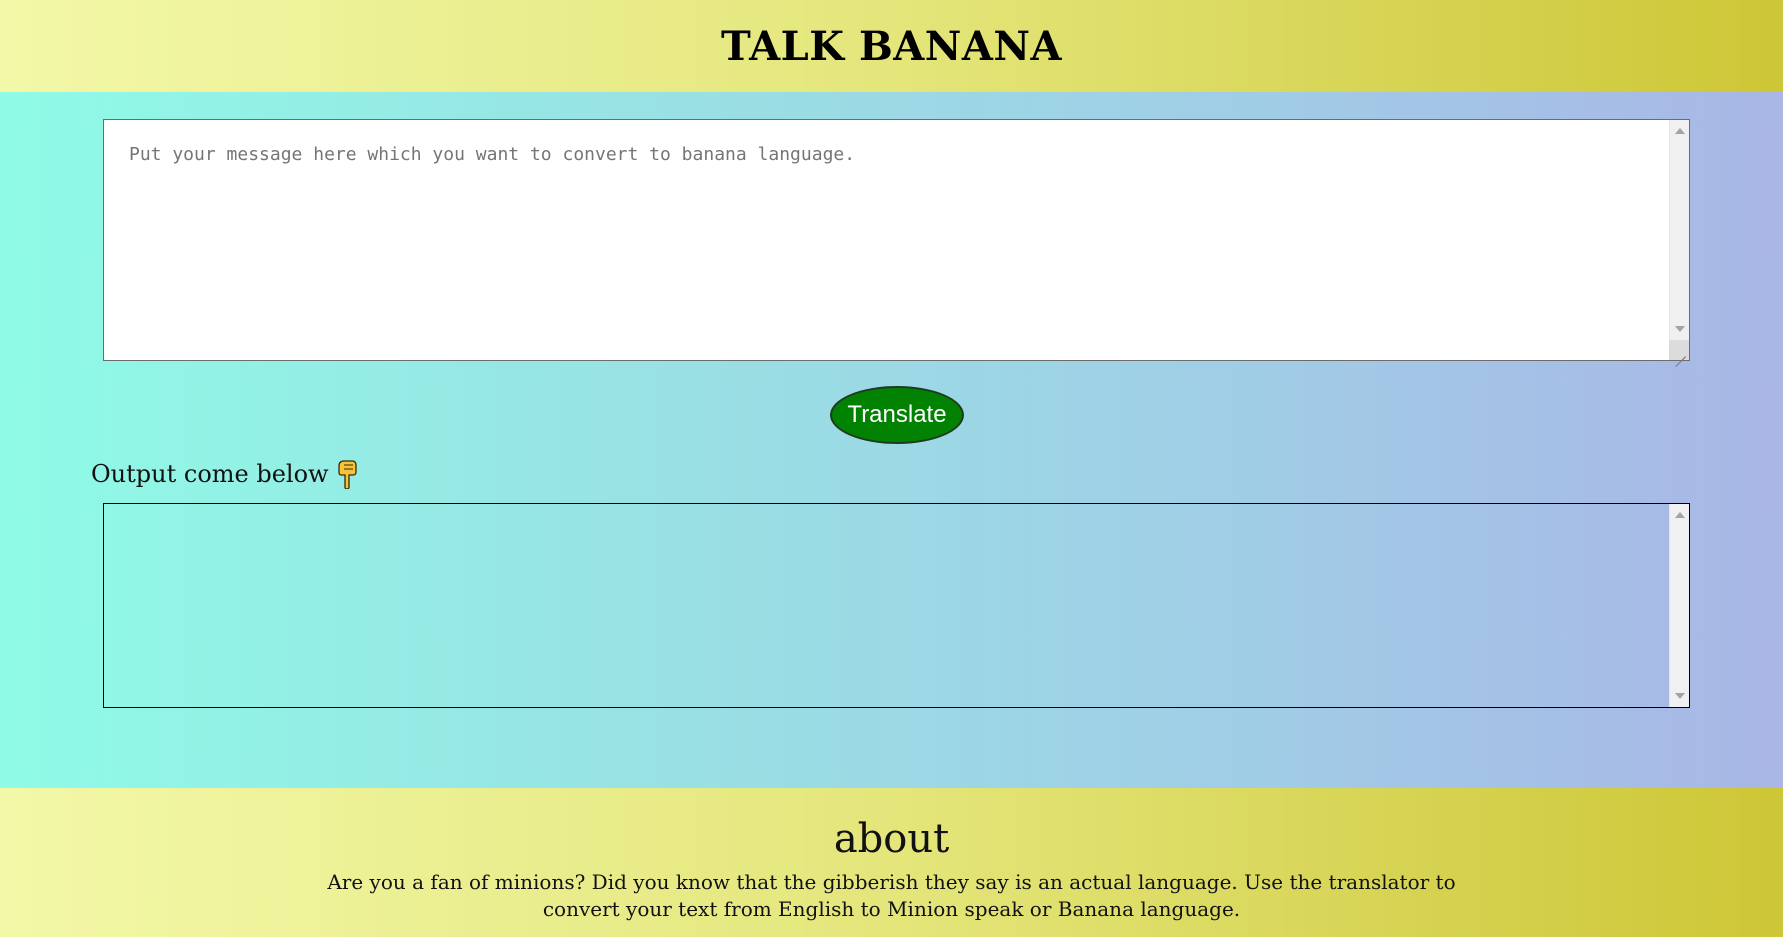 This screenshot has height=937, width=1783. Describe the element at coordinates (891, 839) in the screenshot. I see `about-heading: about` at that location.